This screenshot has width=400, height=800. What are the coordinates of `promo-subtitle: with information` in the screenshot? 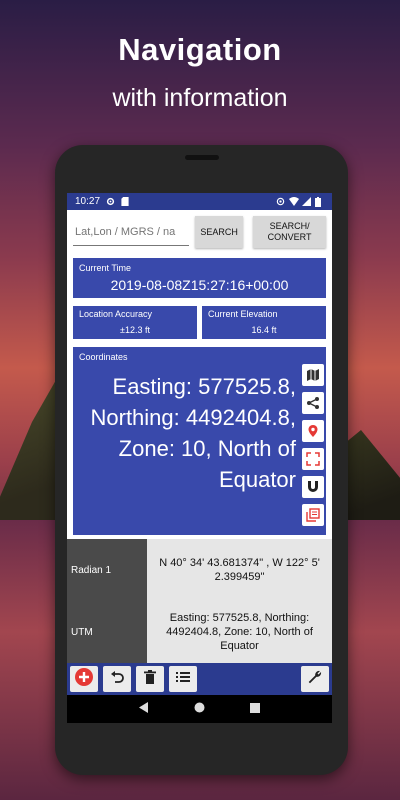 It's located at (200, 98).